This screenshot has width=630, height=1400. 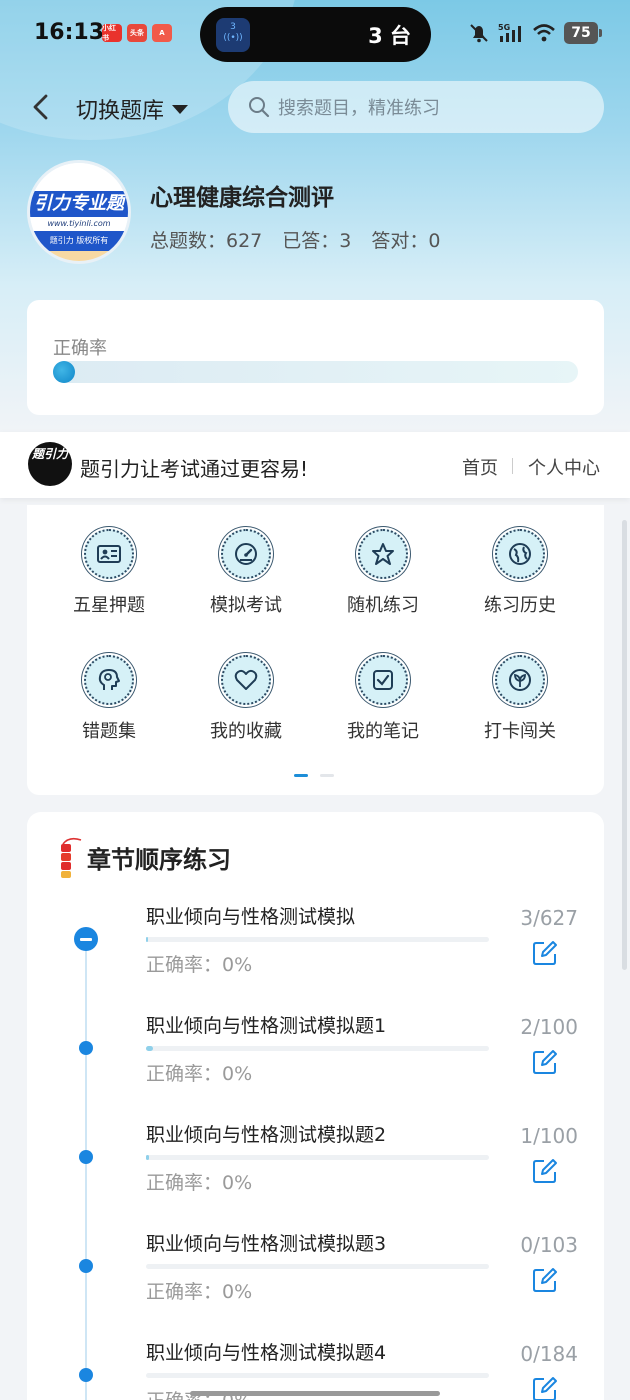 I want to click on status-bar: 16:13 小红书 头条 A 3 ((•)) 3 台 5G 75, so click(x=315, y=35).